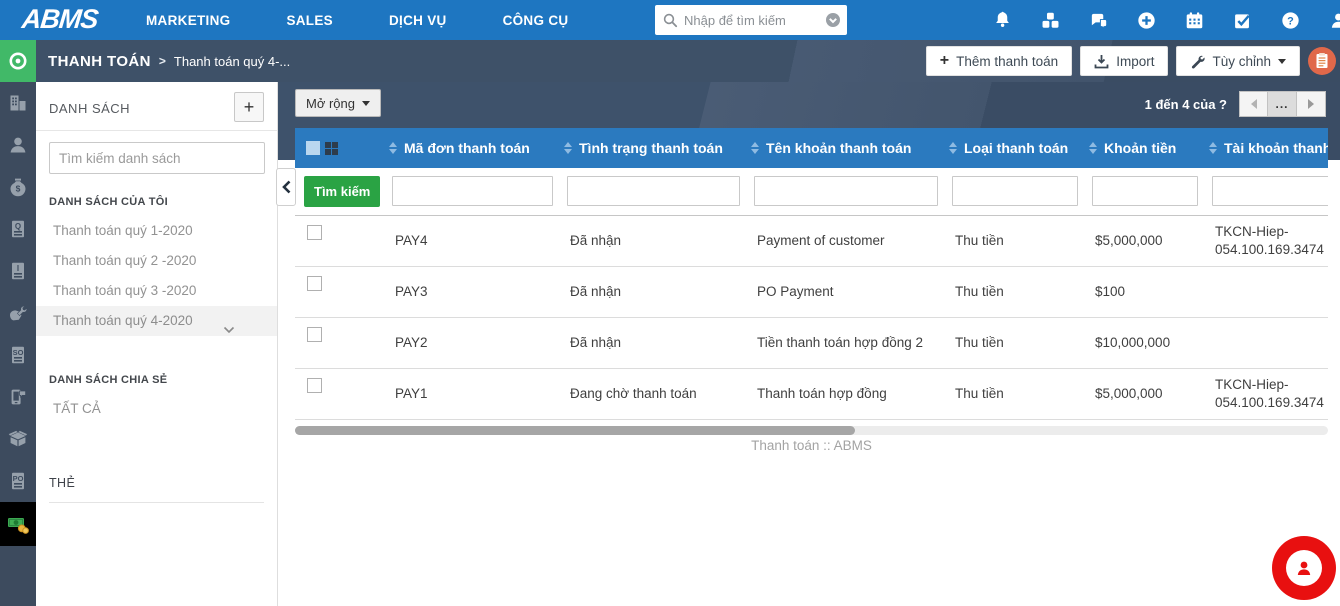 Image resolution: width=1340 pixels, height=606 pixels. I want to click on calendar-icon, so click(1194, 20).